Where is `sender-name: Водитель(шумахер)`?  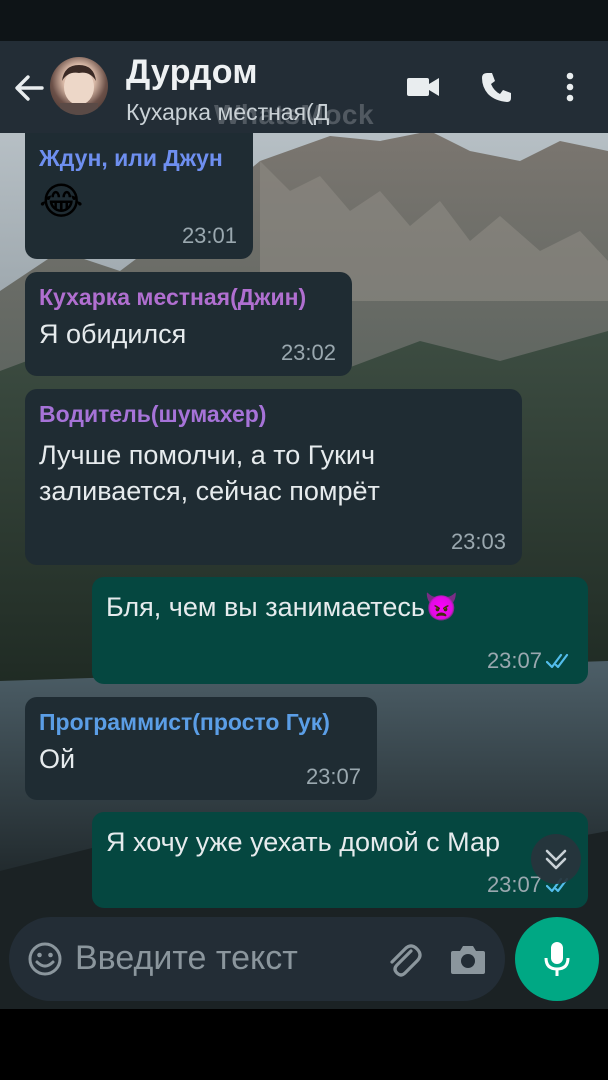
sender-name: Водитель(шумахер) is located at coordinates (153, 414).